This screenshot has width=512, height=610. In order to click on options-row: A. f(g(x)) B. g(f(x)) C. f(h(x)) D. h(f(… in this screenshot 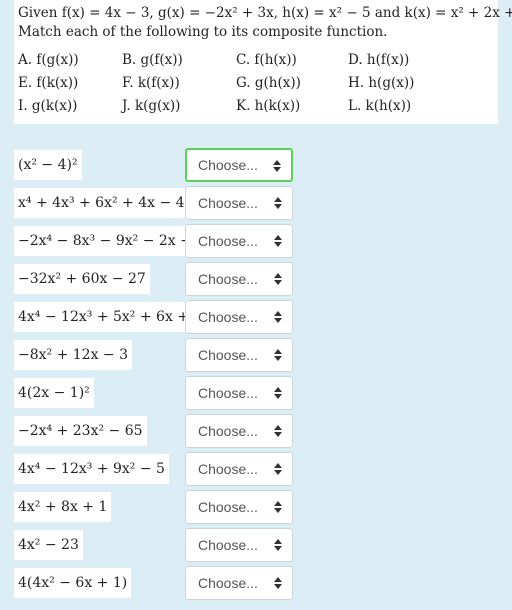, I will do `click(256, 59)`.